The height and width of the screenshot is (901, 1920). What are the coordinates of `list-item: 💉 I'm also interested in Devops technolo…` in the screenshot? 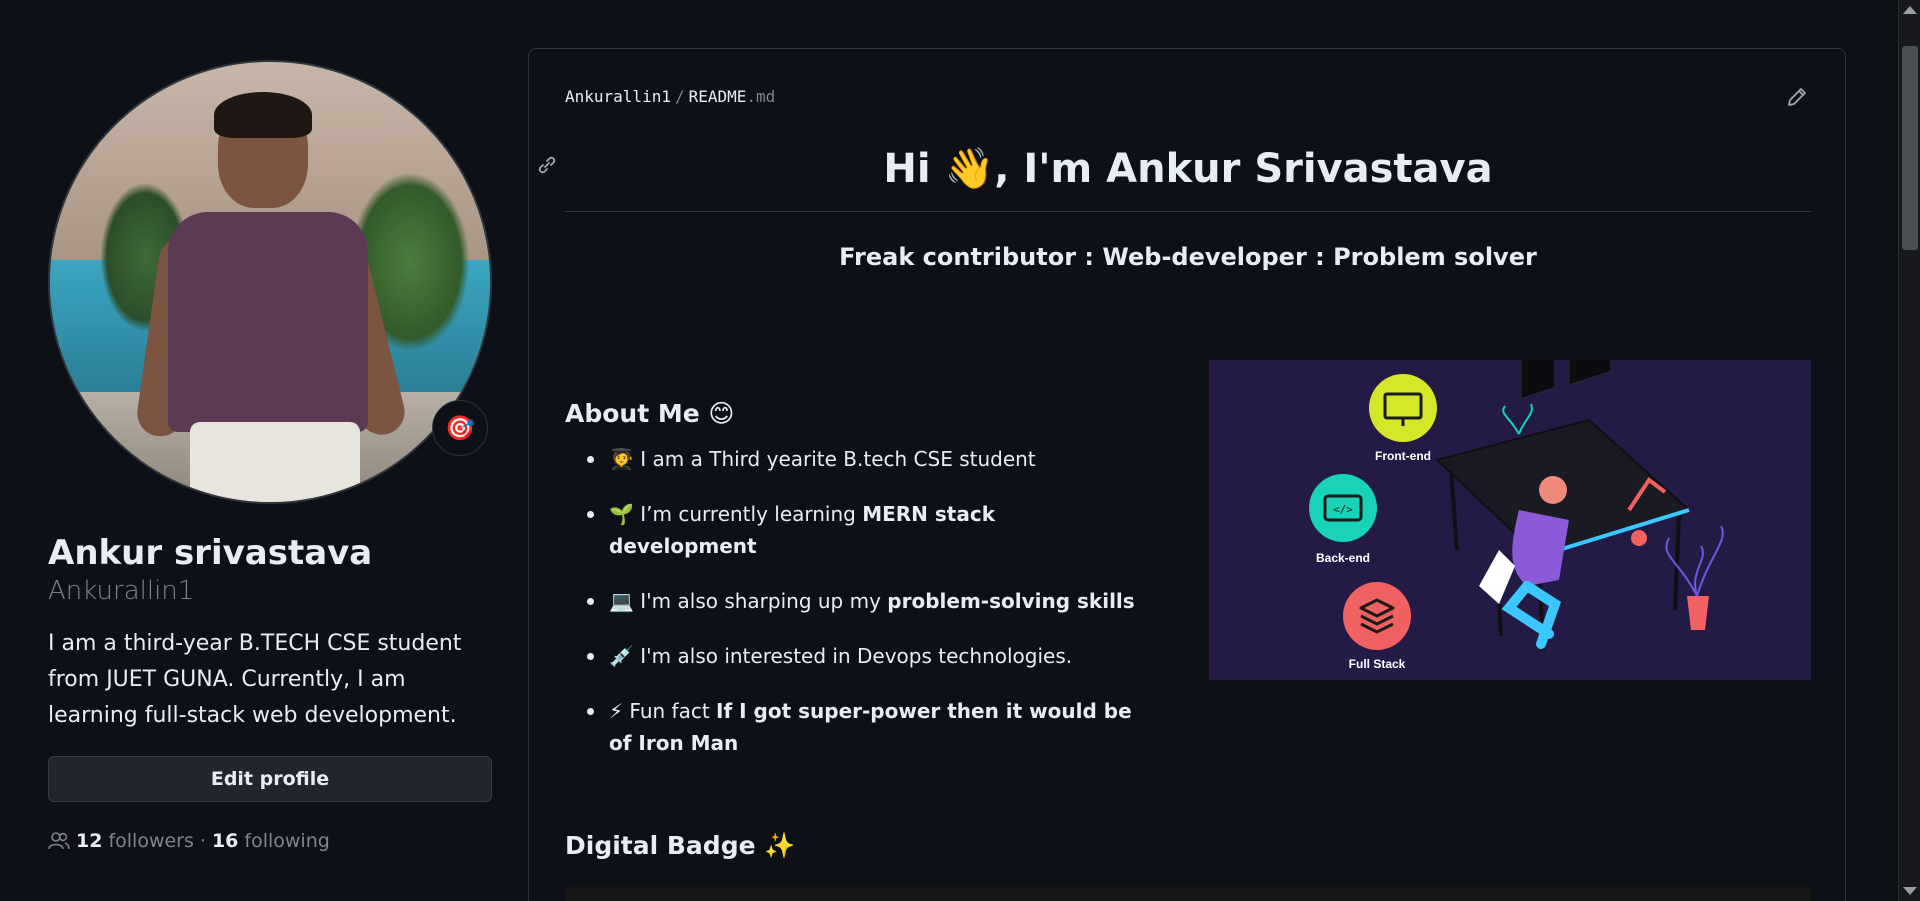 It's located at (855, 656).